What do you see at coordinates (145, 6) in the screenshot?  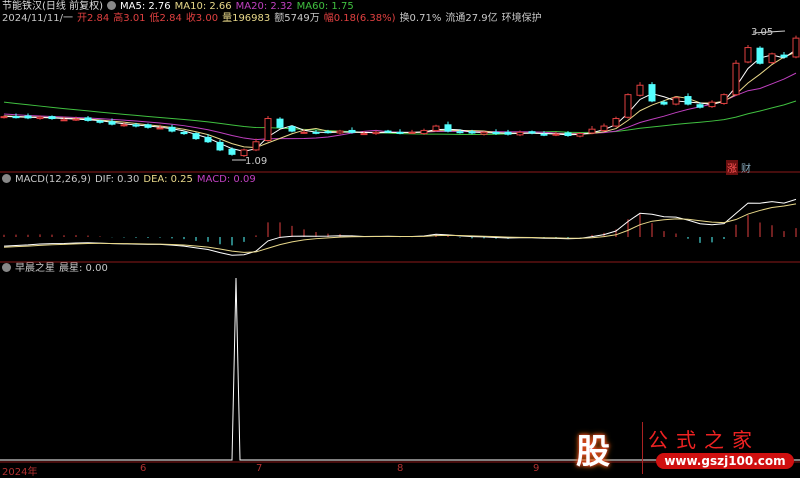 I see `ma5-value: MA5: 2.76` at bounding box center [145, 6].